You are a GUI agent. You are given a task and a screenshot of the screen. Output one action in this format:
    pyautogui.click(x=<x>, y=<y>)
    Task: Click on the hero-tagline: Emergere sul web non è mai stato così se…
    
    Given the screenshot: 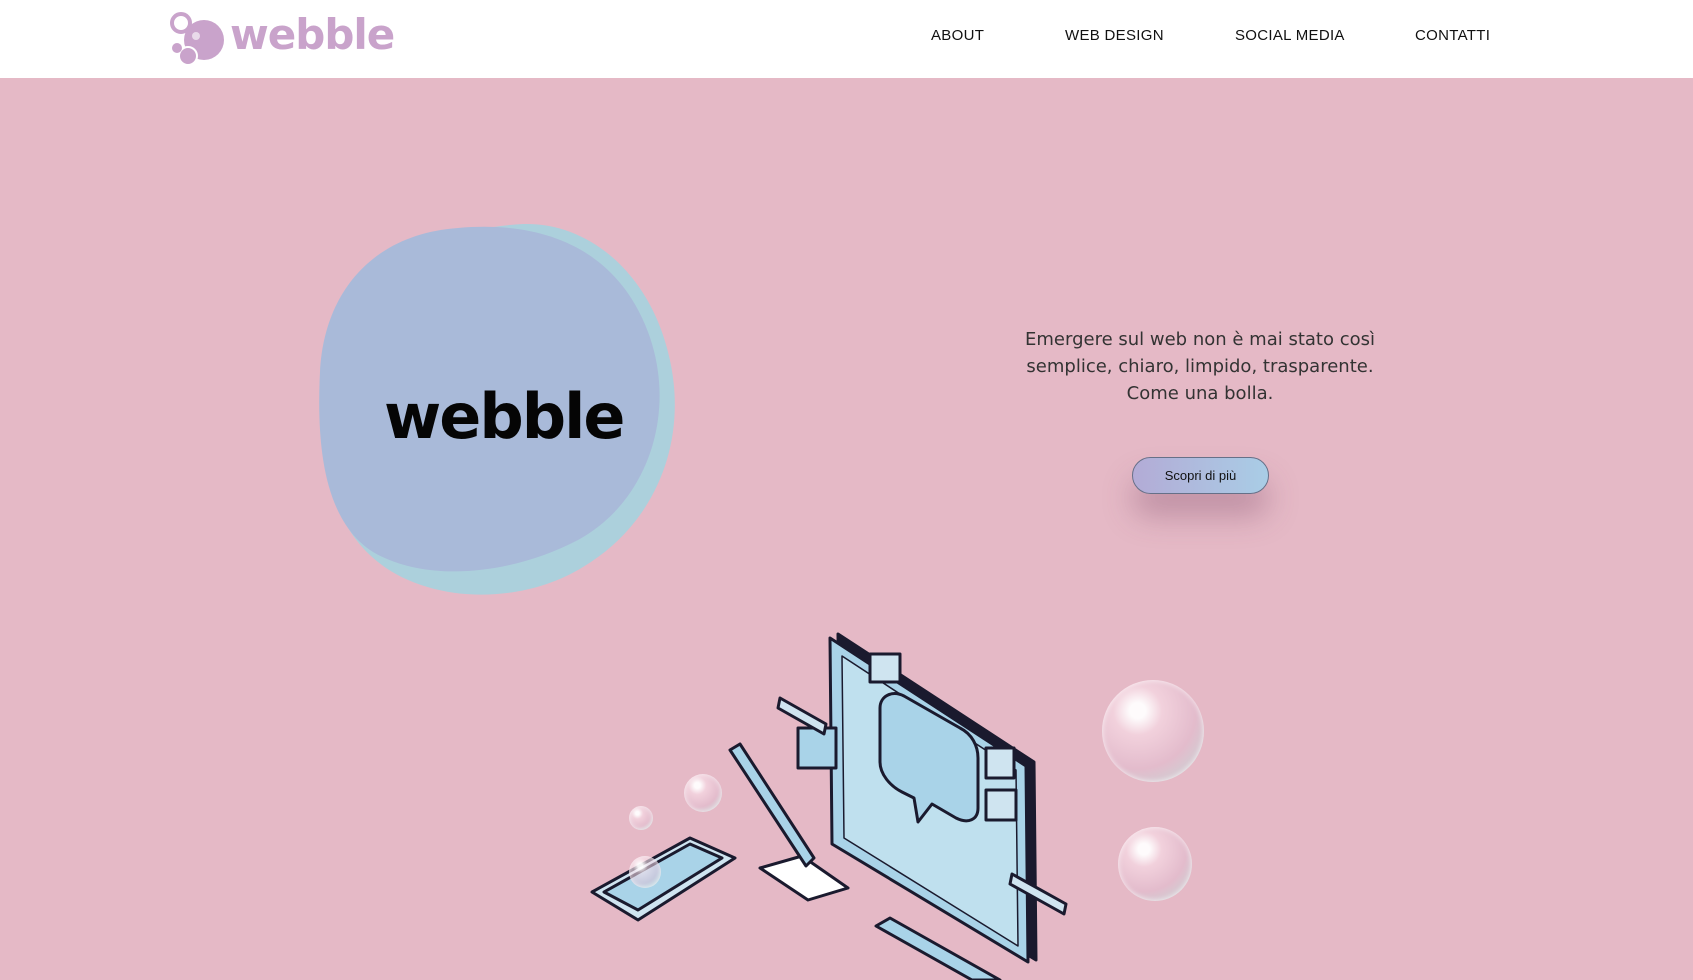 What is the action you would take?
    pyautogui.click(x=1200, y=366)
    